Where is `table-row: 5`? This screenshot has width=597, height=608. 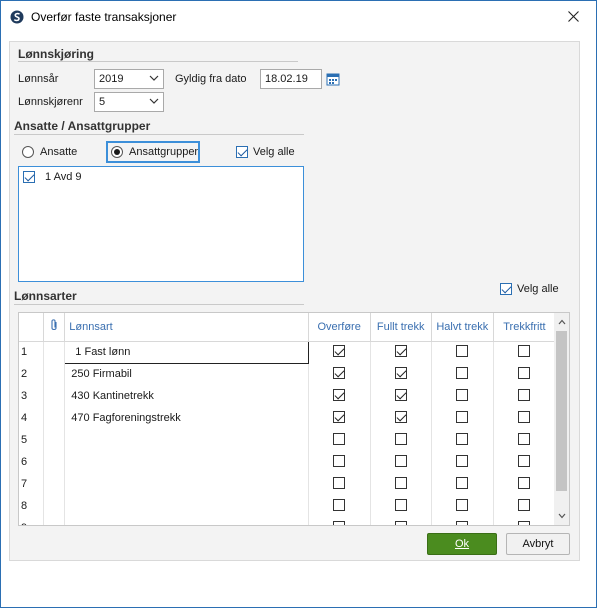 table-row: 5 is located at coordinates (288, 440).